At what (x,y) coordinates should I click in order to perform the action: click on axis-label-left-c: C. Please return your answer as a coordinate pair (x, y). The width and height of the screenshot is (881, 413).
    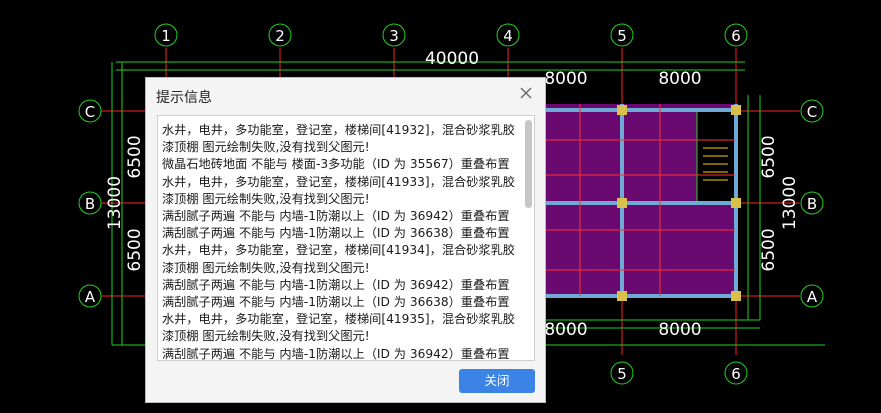
    Looking at the image, I should click on (90, 112).